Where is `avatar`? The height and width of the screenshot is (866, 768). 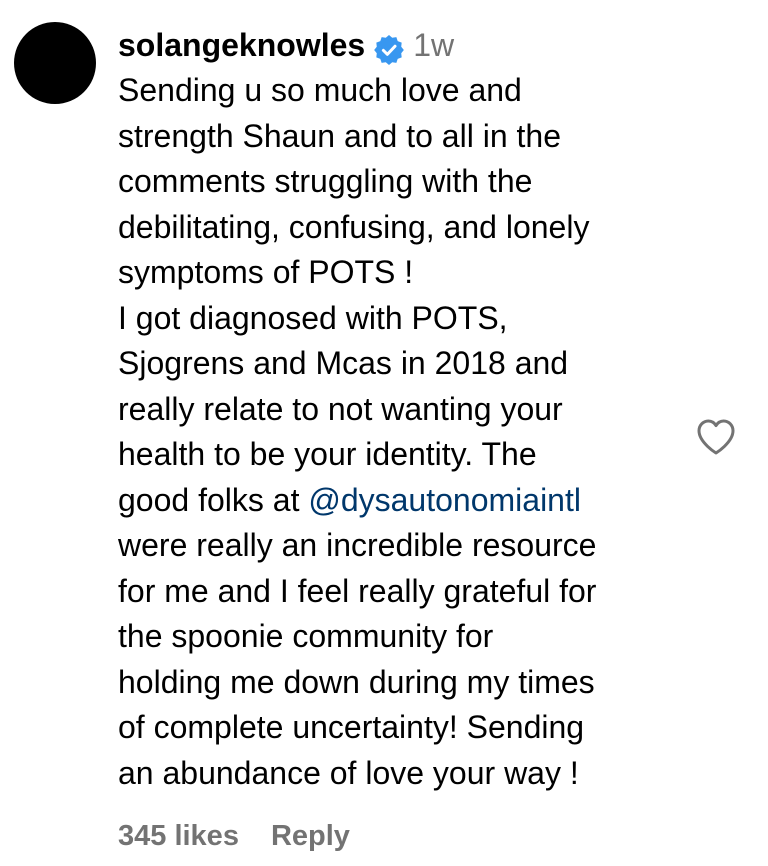
avatar is located at coordinates (55, 63).